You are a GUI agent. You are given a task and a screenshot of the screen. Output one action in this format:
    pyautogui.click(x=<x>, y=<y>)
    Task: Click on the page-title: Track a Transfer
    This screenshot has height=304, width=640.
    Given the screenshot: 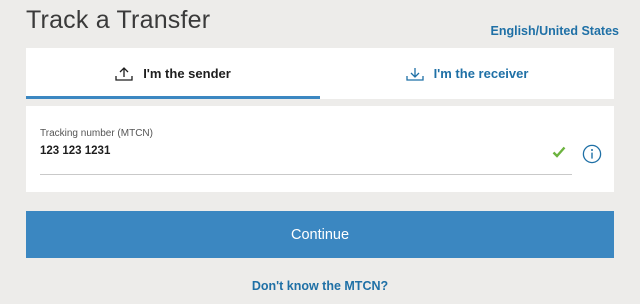 What is the action you would take?
    pyautogui.click(x=118, y=20)
    